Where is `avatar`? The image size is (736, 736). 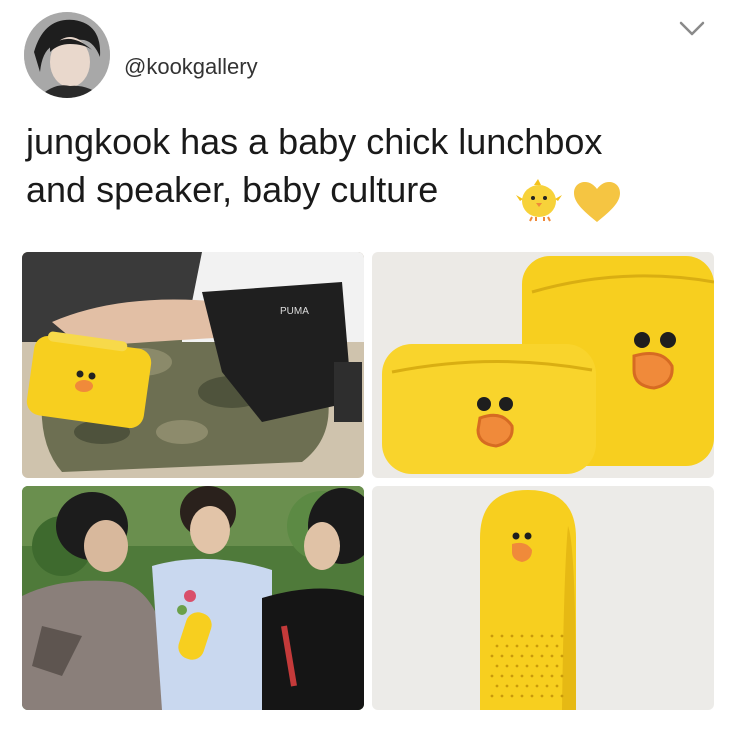 avatar is located at coordinates (67, 55).